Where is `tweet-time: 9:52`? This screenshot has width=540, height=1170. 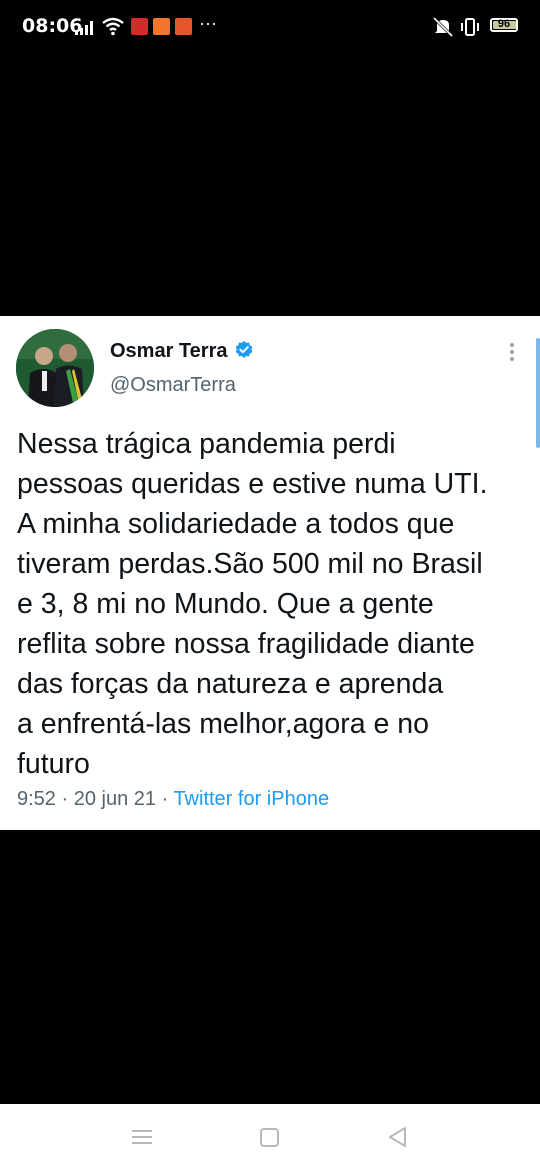
tweet-time: 9:52 is located at coordinates (36, 799).